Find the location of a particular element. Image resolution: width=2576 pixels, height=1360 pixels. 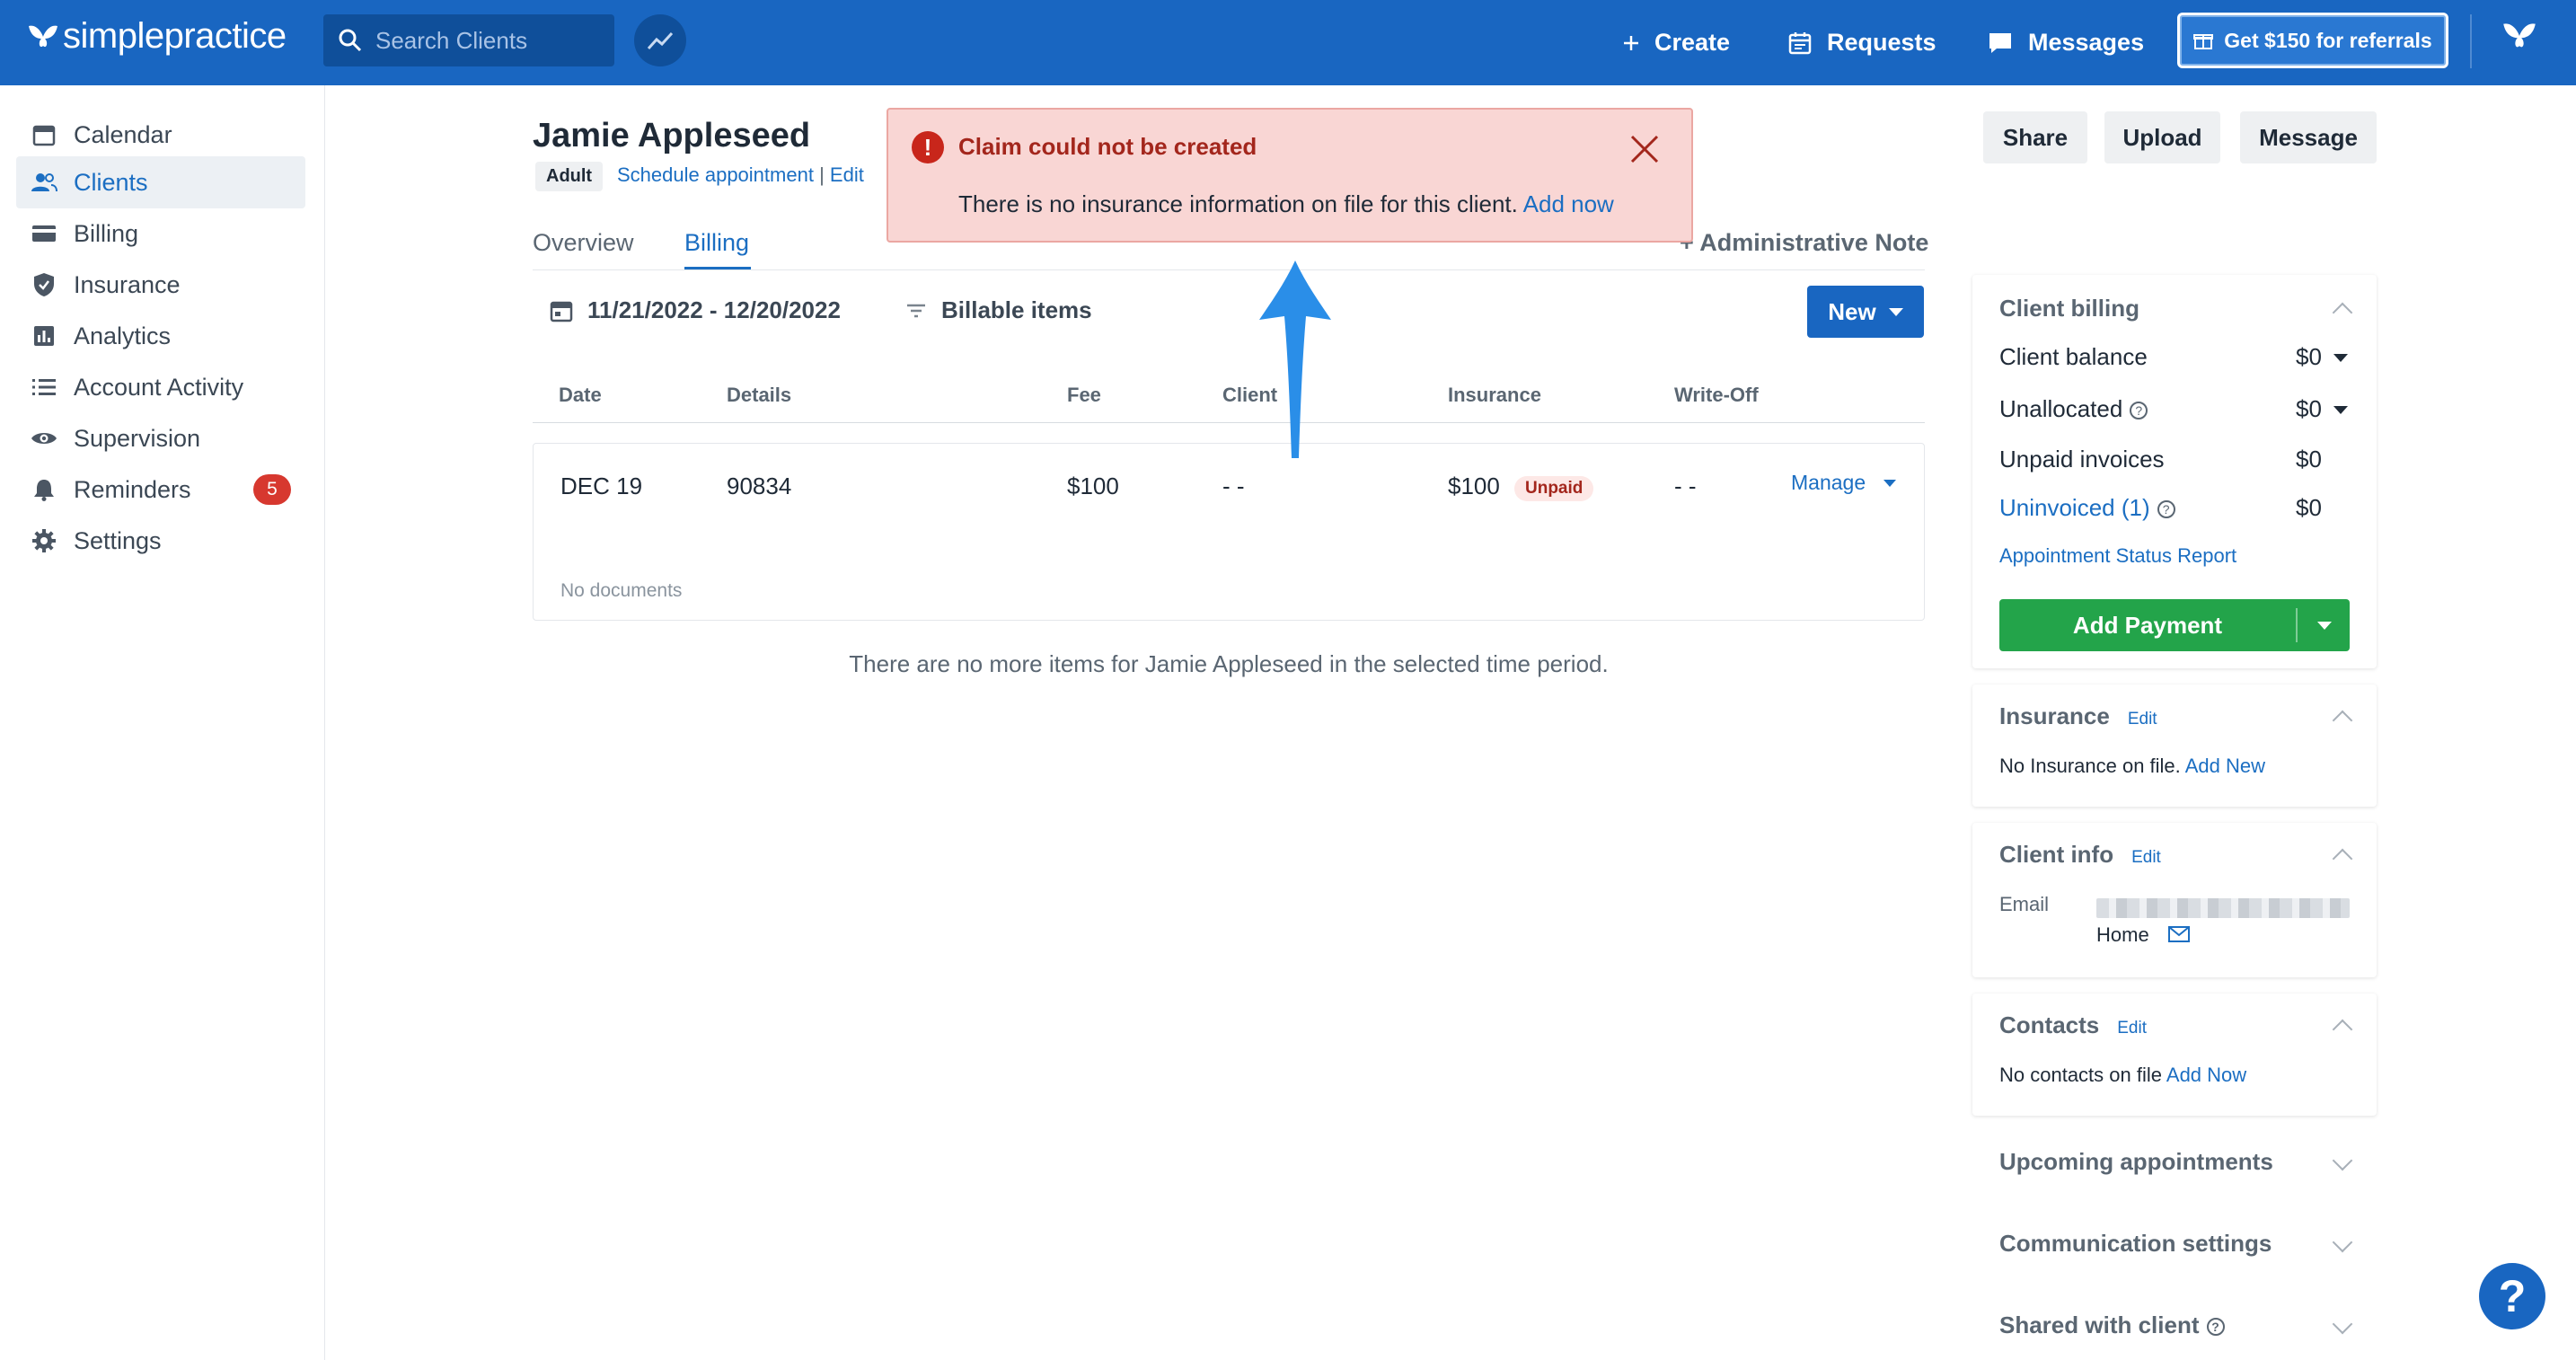

reminders-count-badge: 5 is located at coordinates (272, 489).